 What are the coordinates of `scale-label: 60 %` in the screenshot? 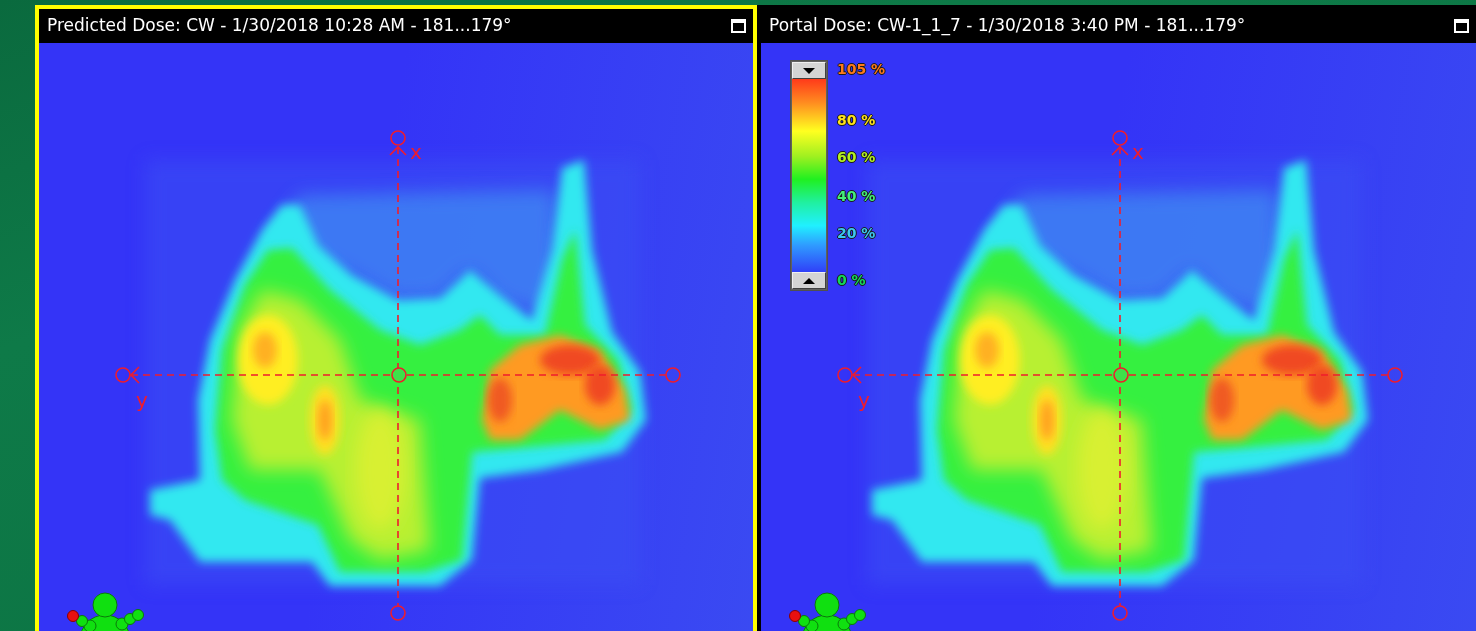 It's located at (856, 157).